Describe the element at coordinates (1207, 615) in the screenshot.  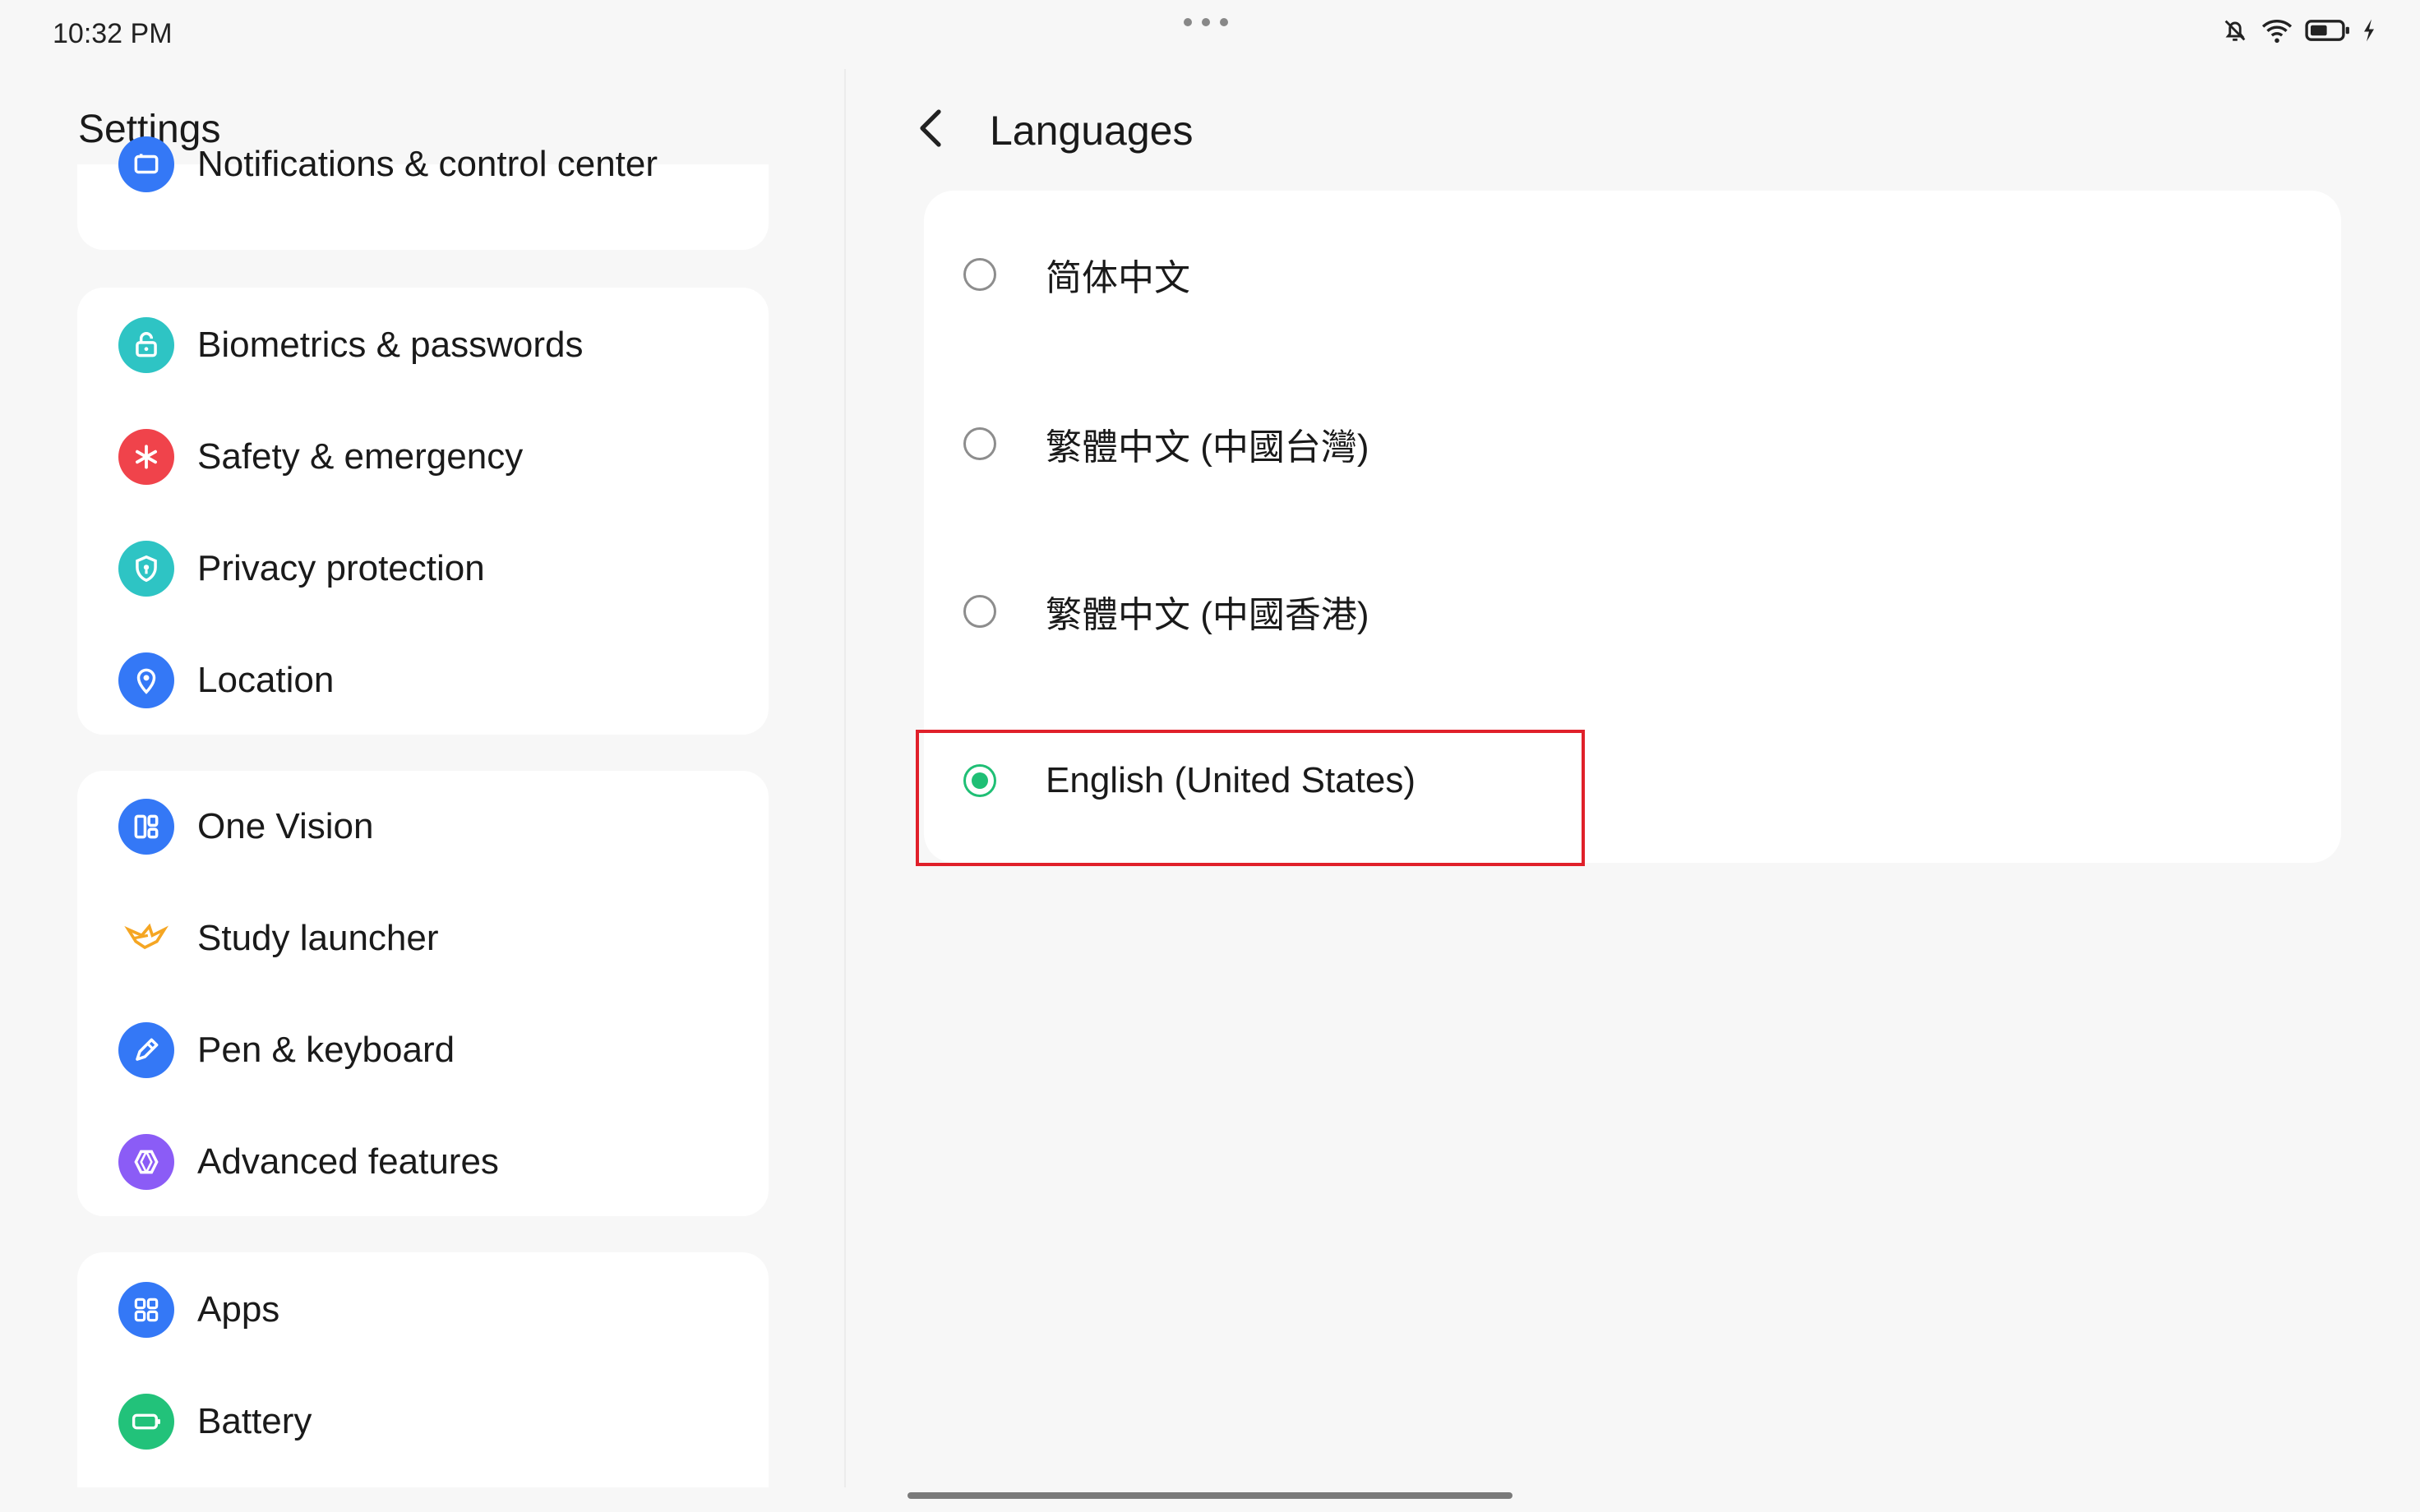
I see `language-label: 繁體中文 (中國香港)` at that location.